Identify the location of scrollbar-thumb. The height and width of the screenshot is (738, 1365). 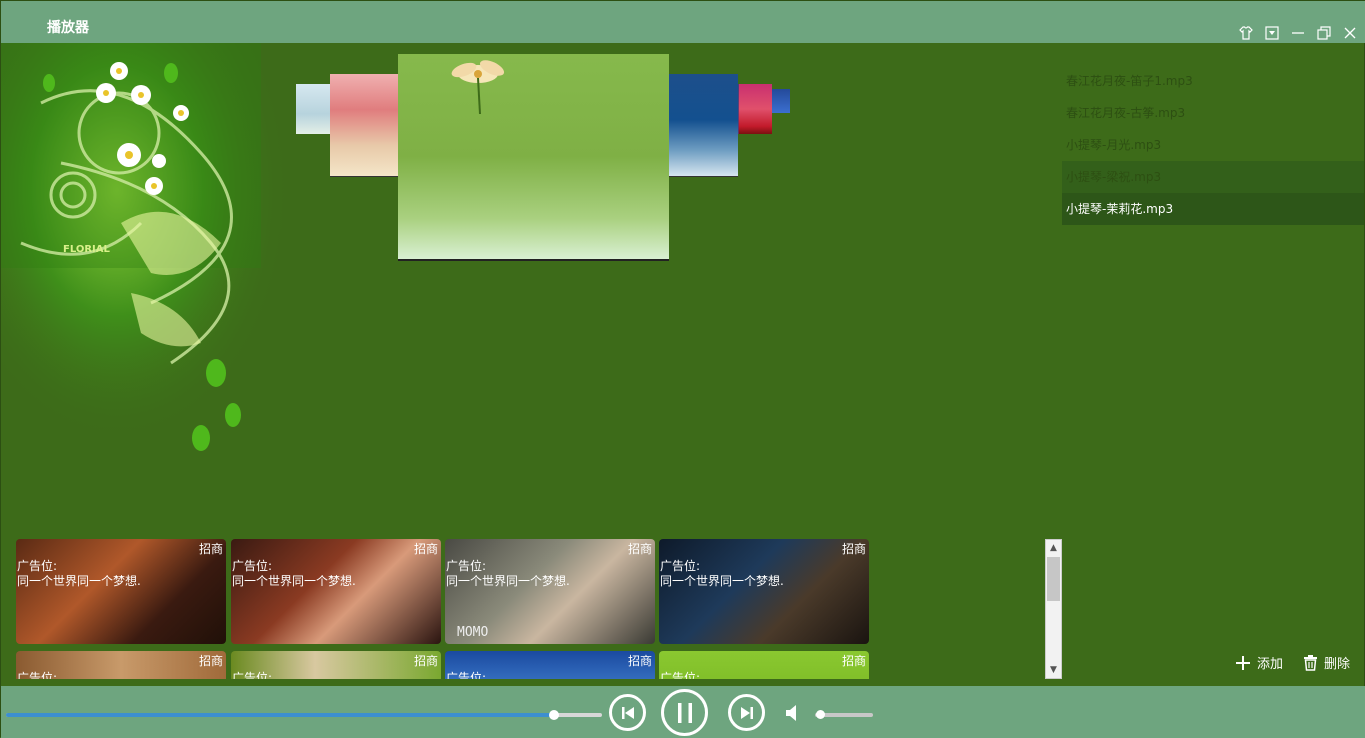
(1053, 579).